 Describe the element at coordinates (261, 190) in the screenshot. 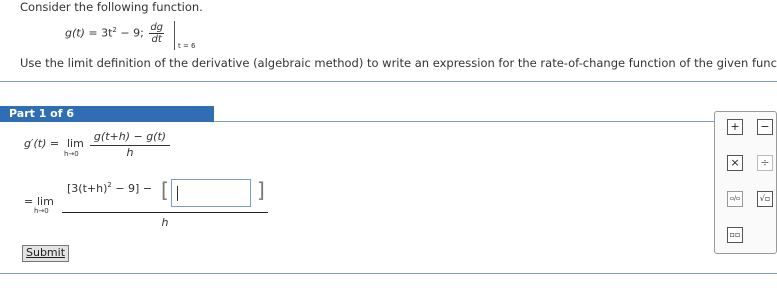

I see `step2-bracket-close: ]` at that location.